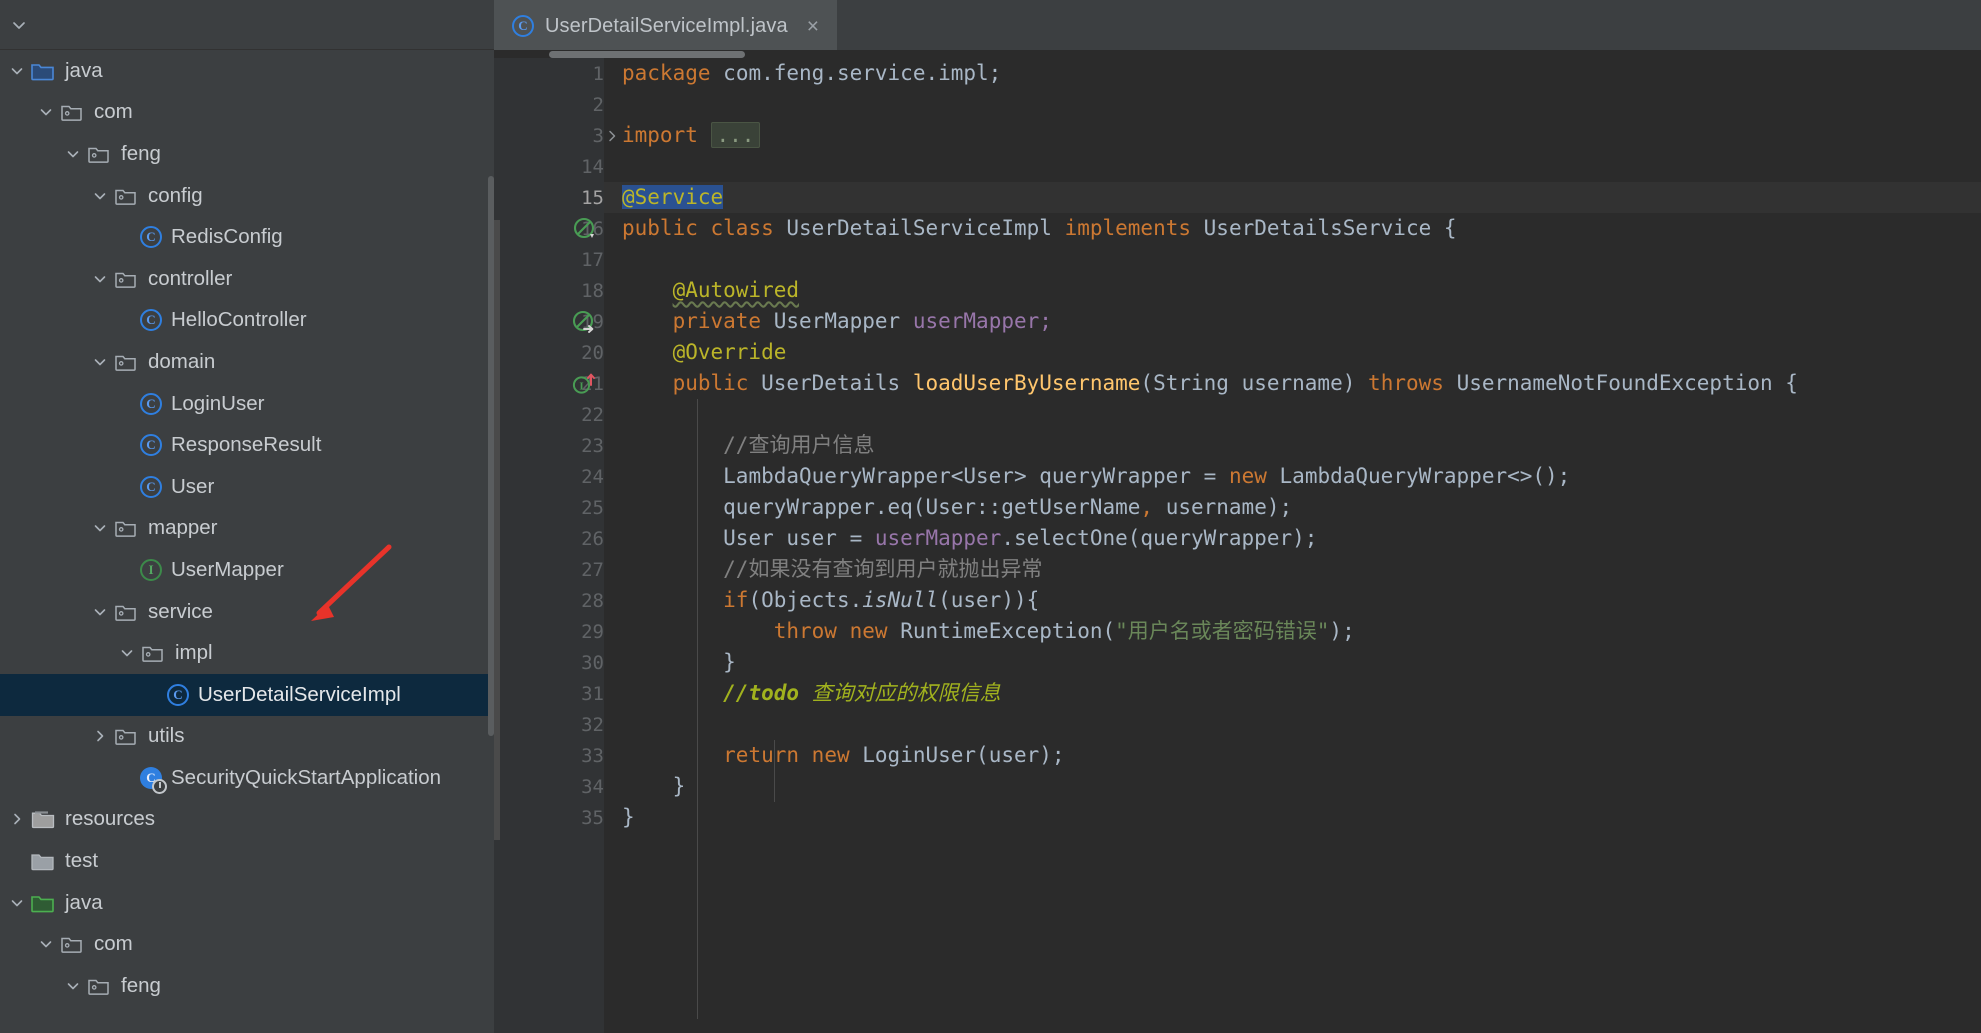 This screenshot has width=1981, height=1033. I want to click on code-line-35: }, so click(1292, 817).